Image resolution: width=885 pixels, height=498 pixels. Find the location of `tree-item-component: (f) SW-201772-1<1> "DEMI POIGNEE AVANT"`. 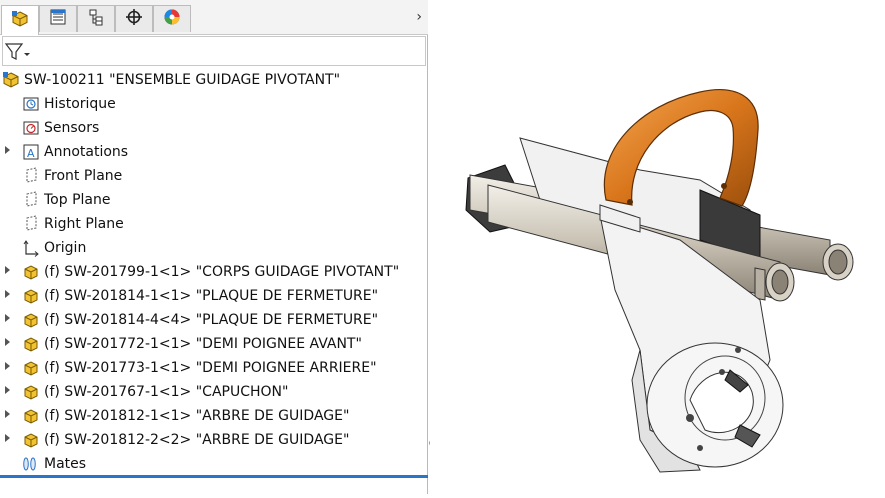

tree-item-component: (f) SW-201772-1<1> "DEMI POIGNEE AVANT" is located at coordinates (210, 344).